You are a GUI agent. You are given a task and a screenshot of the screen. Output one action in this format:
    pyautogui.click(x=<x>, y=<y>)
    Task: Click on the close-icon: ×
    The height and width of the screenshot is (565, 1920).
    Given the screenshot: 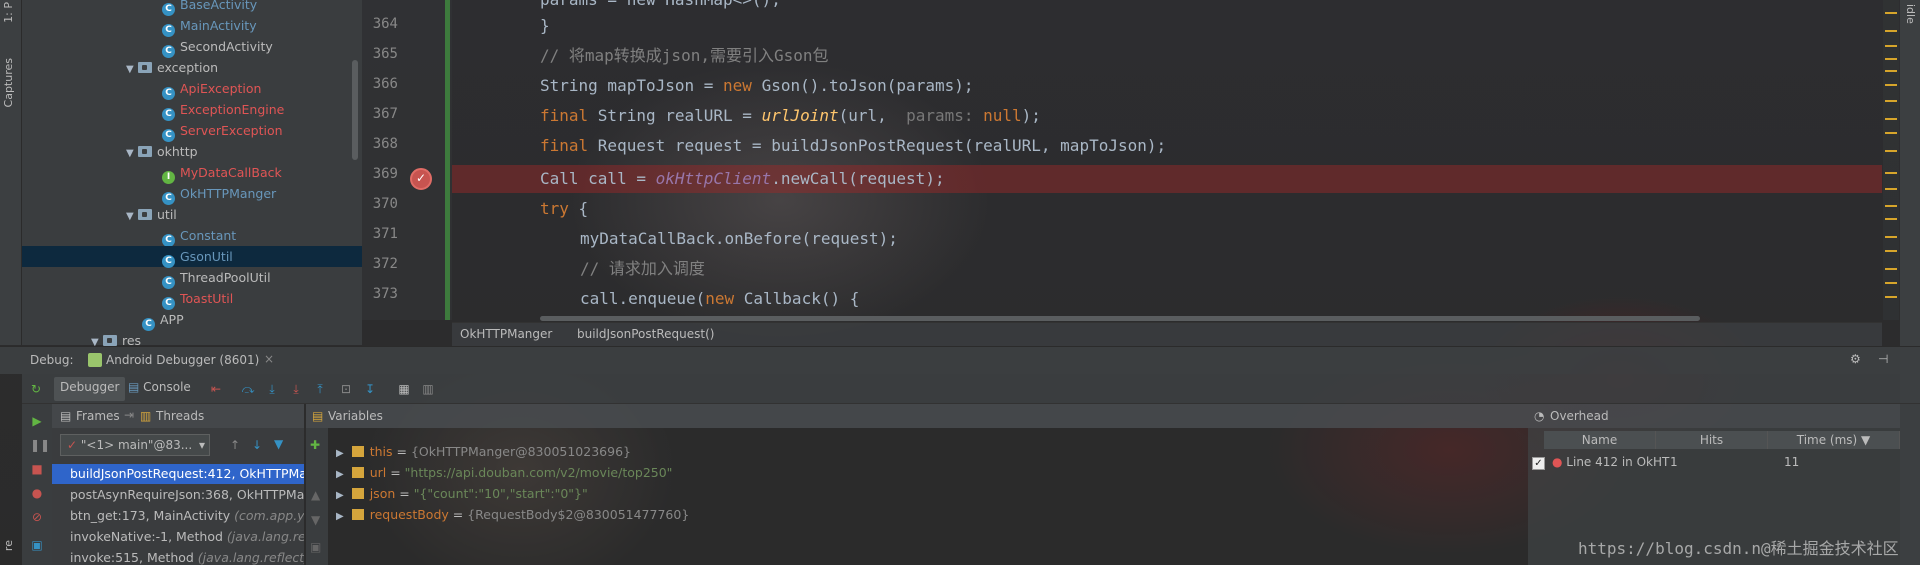 What is the action you would take?
    pyautogui.click(x=269, y=359)
    